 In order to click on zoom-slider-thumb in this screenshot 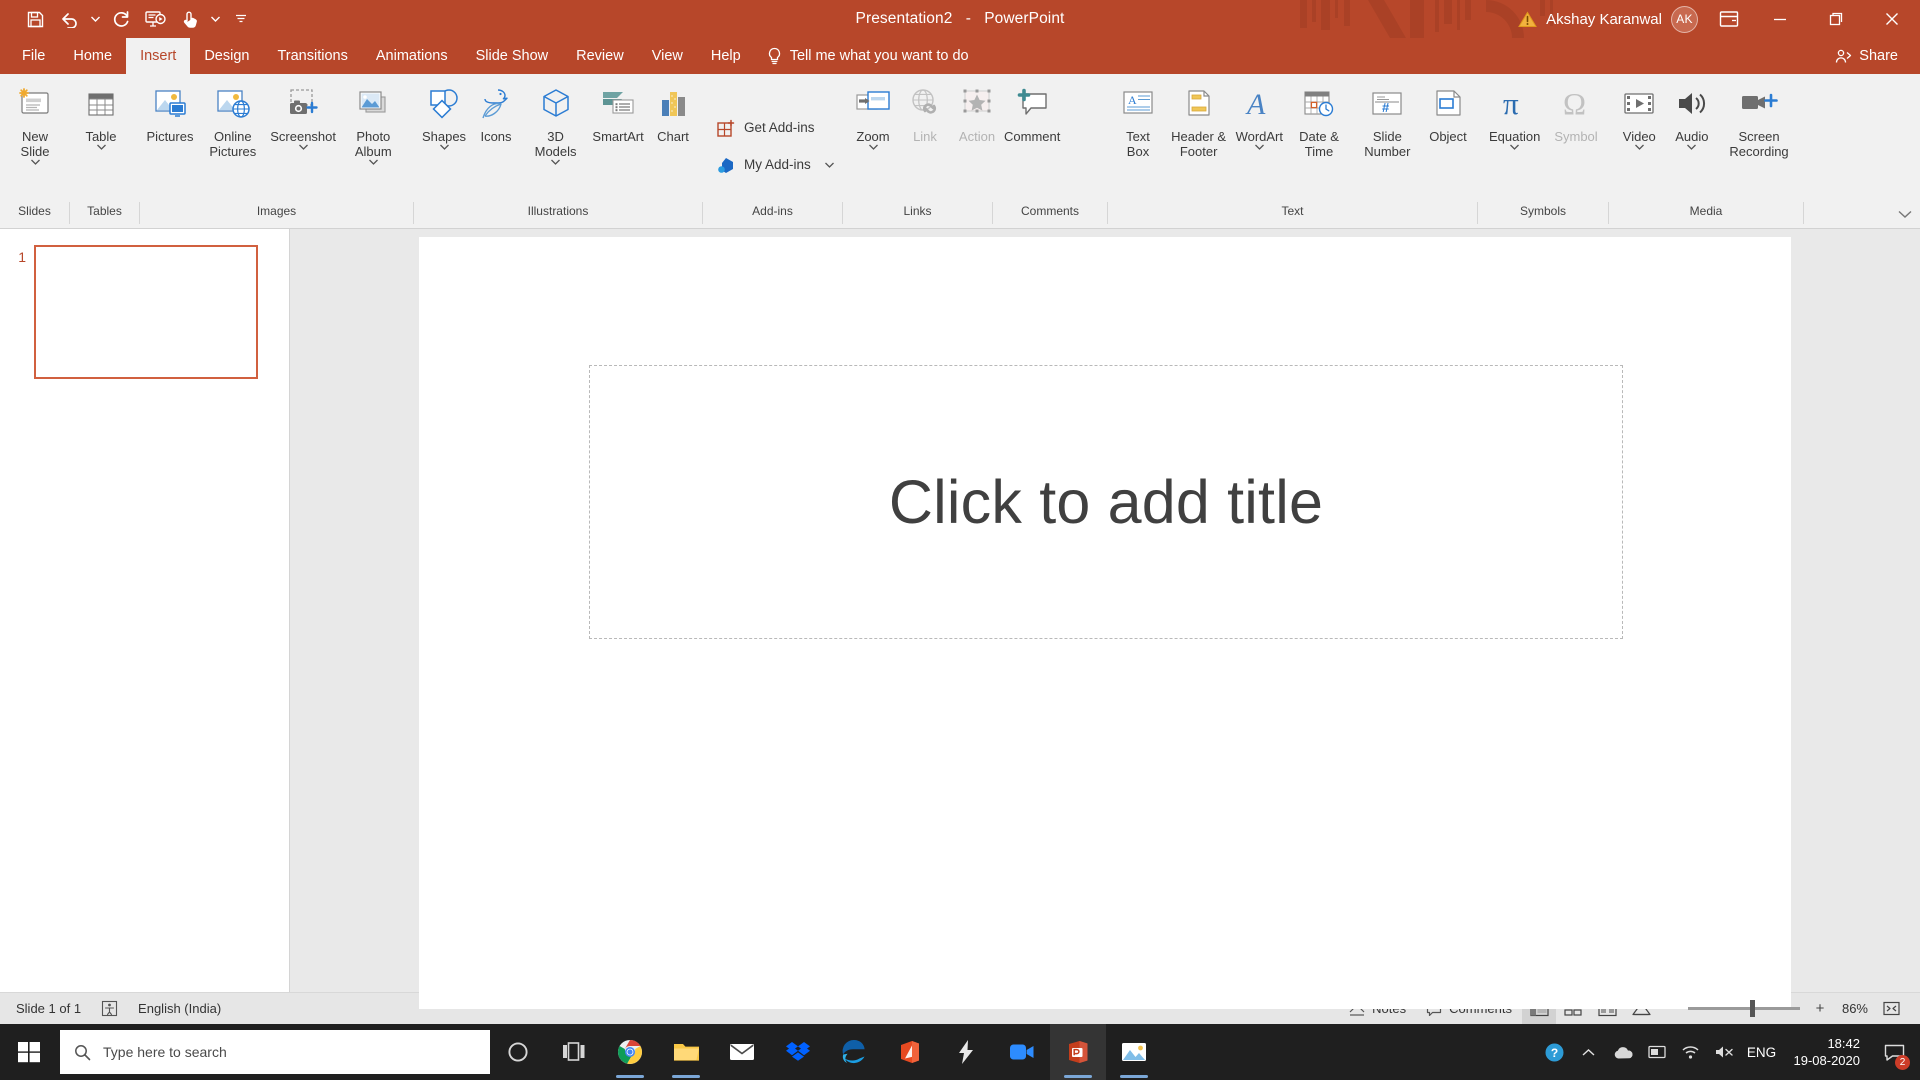, I will do `click(1752, 1008)`.